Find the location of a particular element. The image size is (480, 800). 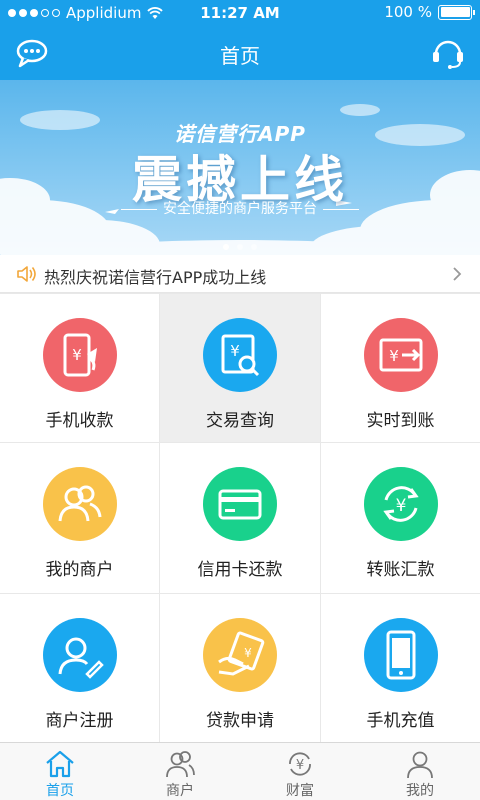

register-icon is located at coordinates (81, 658).